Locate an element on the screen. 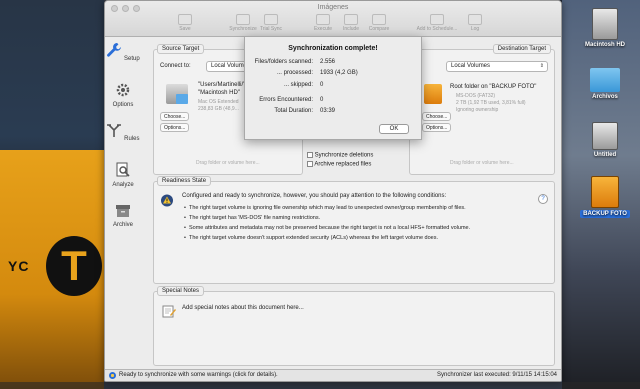  trial-sync-icon is located at coordinates (271, 19).